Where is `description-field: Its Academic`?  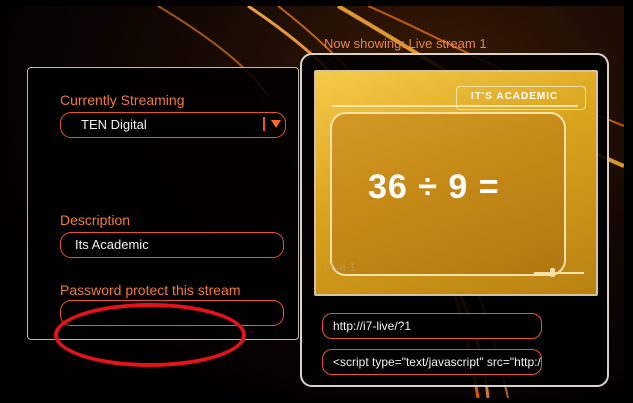 description-field: Its Academic is located at coordinates (172, 245).